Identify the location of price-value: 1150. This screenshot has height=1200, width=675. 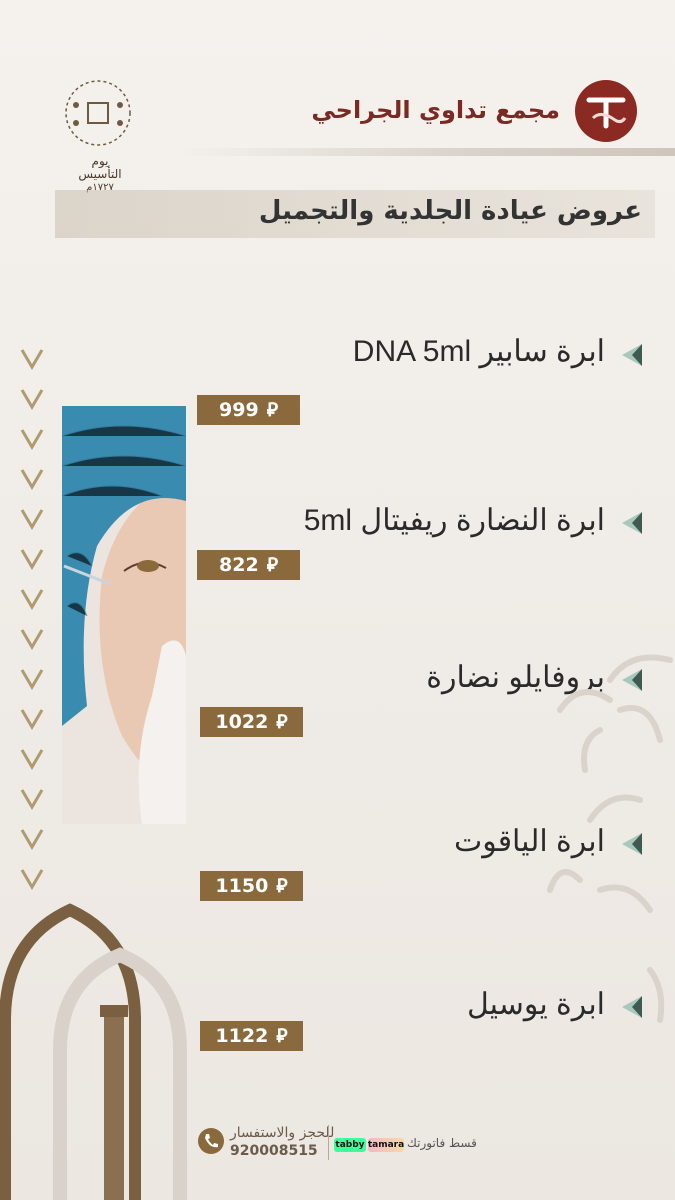
(242, 886).